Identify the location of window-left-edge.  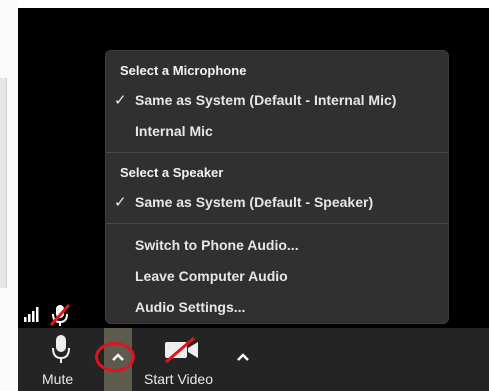
(9, 195).